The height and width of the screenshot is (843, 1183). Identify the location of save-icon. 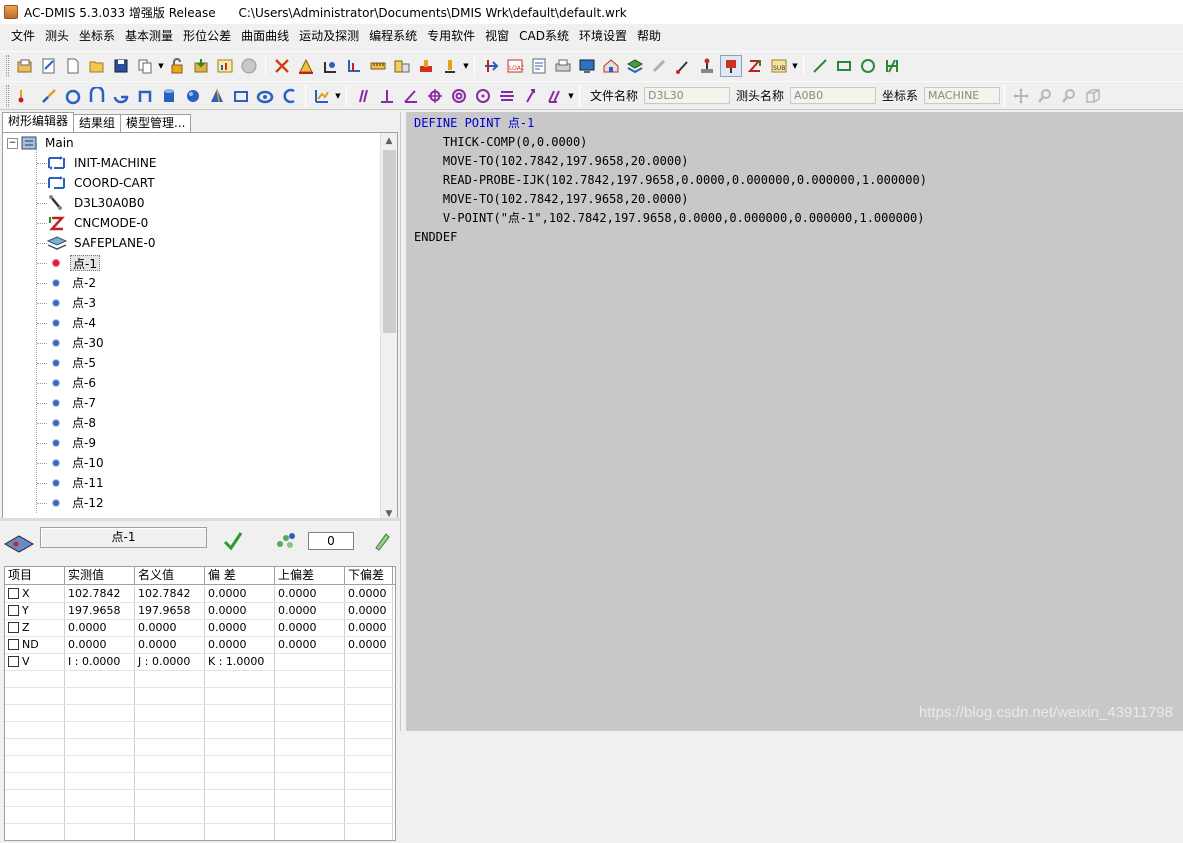
(121, 66).